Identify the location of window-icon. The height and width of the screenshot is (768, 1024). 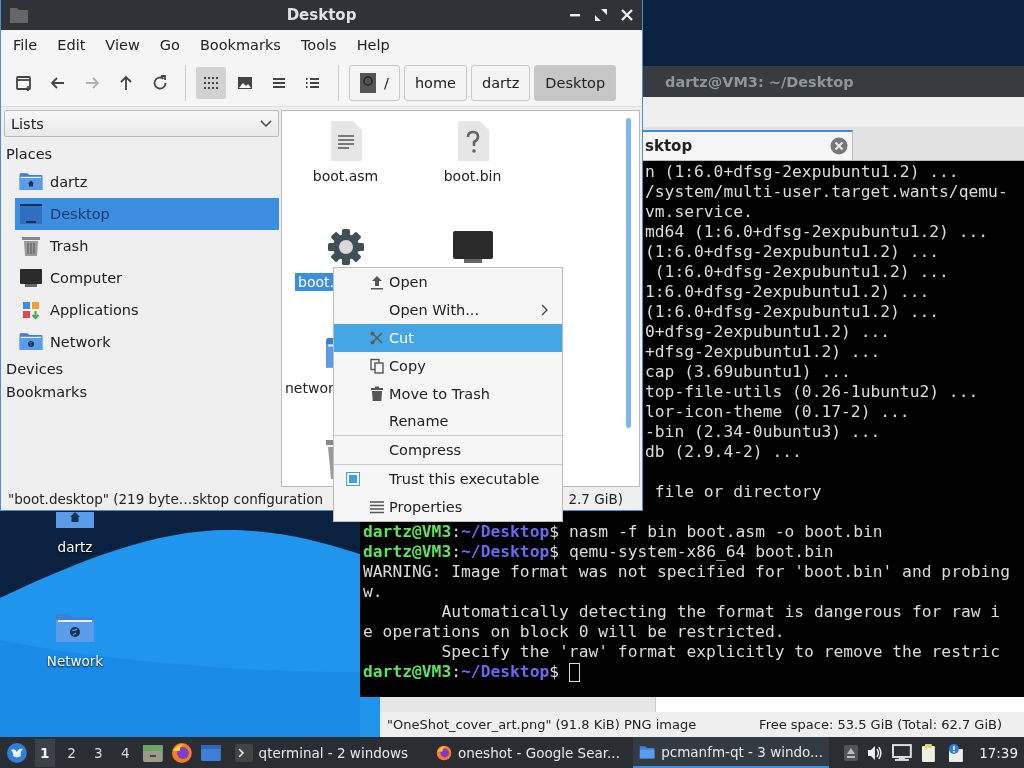
(210, 752).